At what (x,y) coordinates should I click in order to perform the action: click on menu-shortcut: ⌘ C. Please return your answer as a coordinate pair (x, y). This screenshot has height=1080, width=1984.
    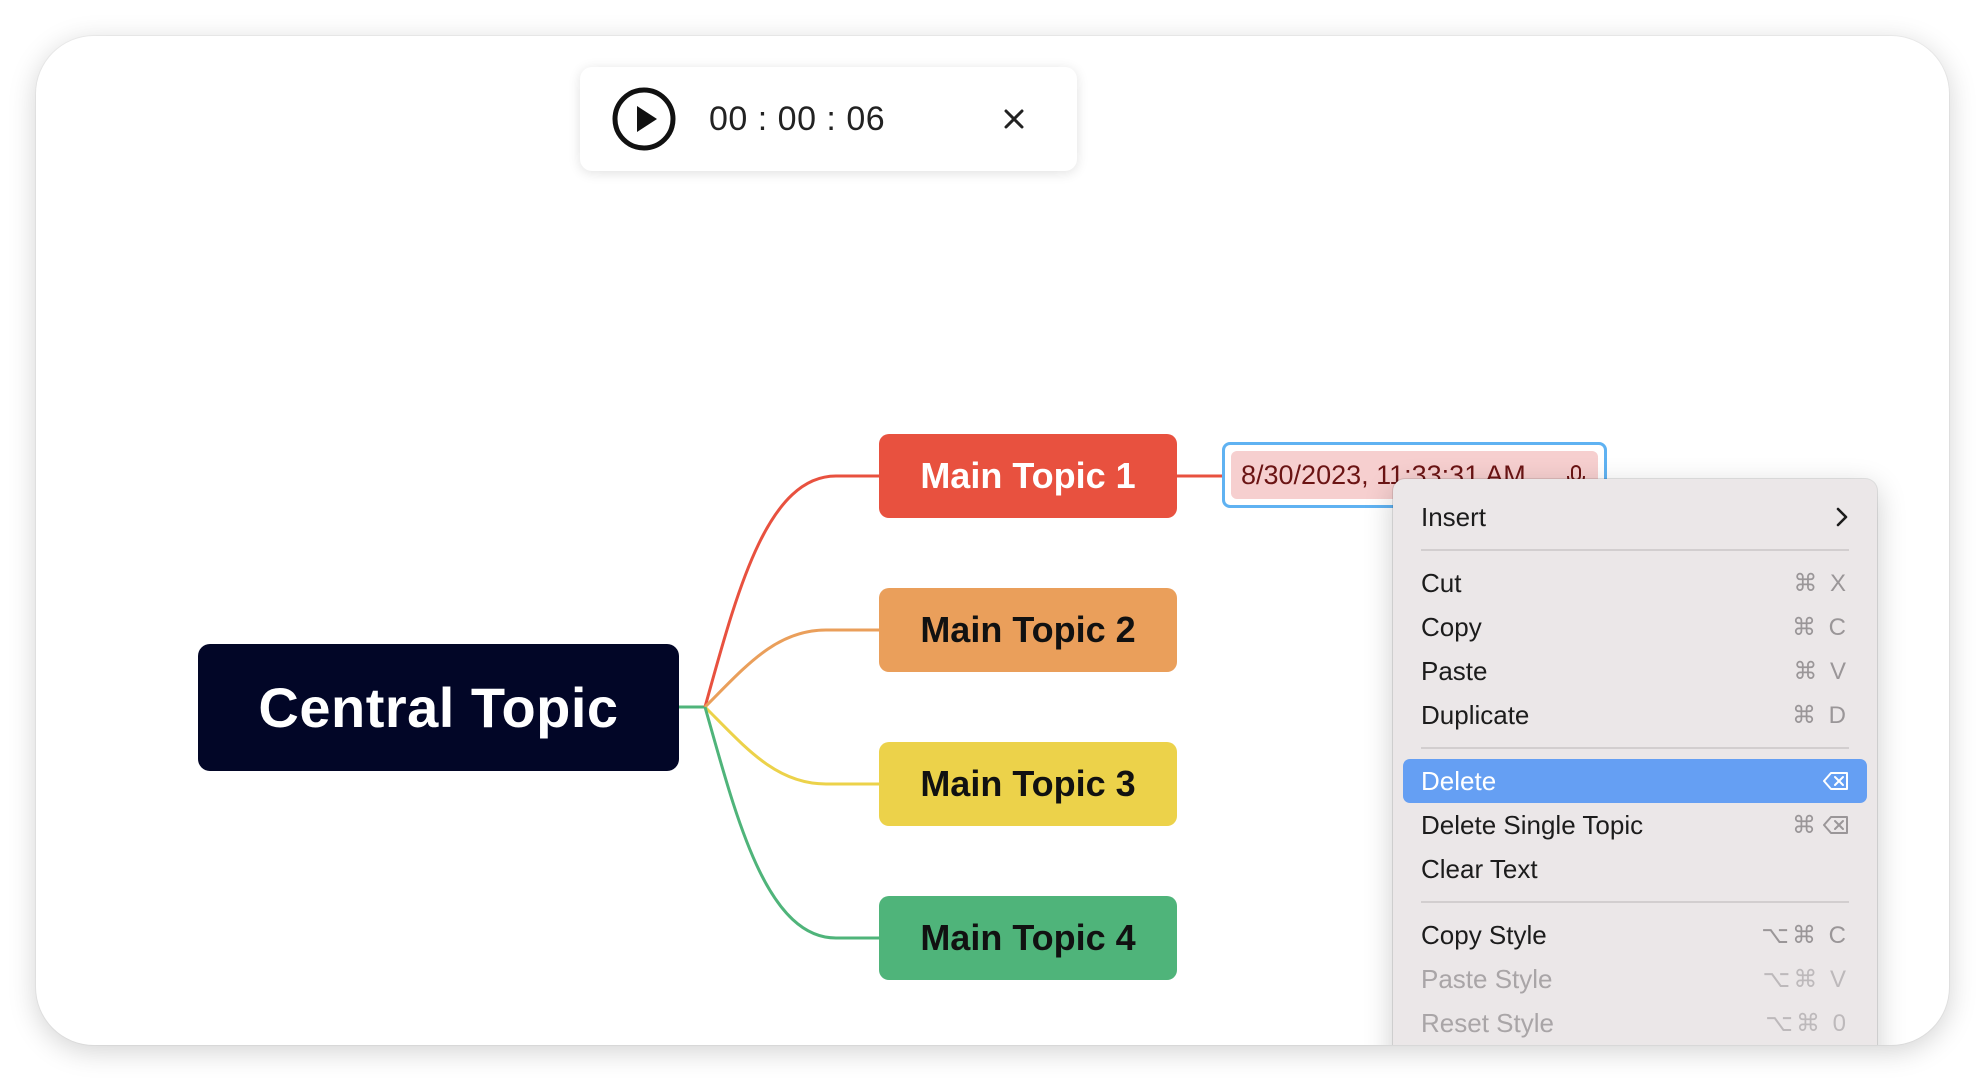
    Looking at the image, I should click on (1820, 627).